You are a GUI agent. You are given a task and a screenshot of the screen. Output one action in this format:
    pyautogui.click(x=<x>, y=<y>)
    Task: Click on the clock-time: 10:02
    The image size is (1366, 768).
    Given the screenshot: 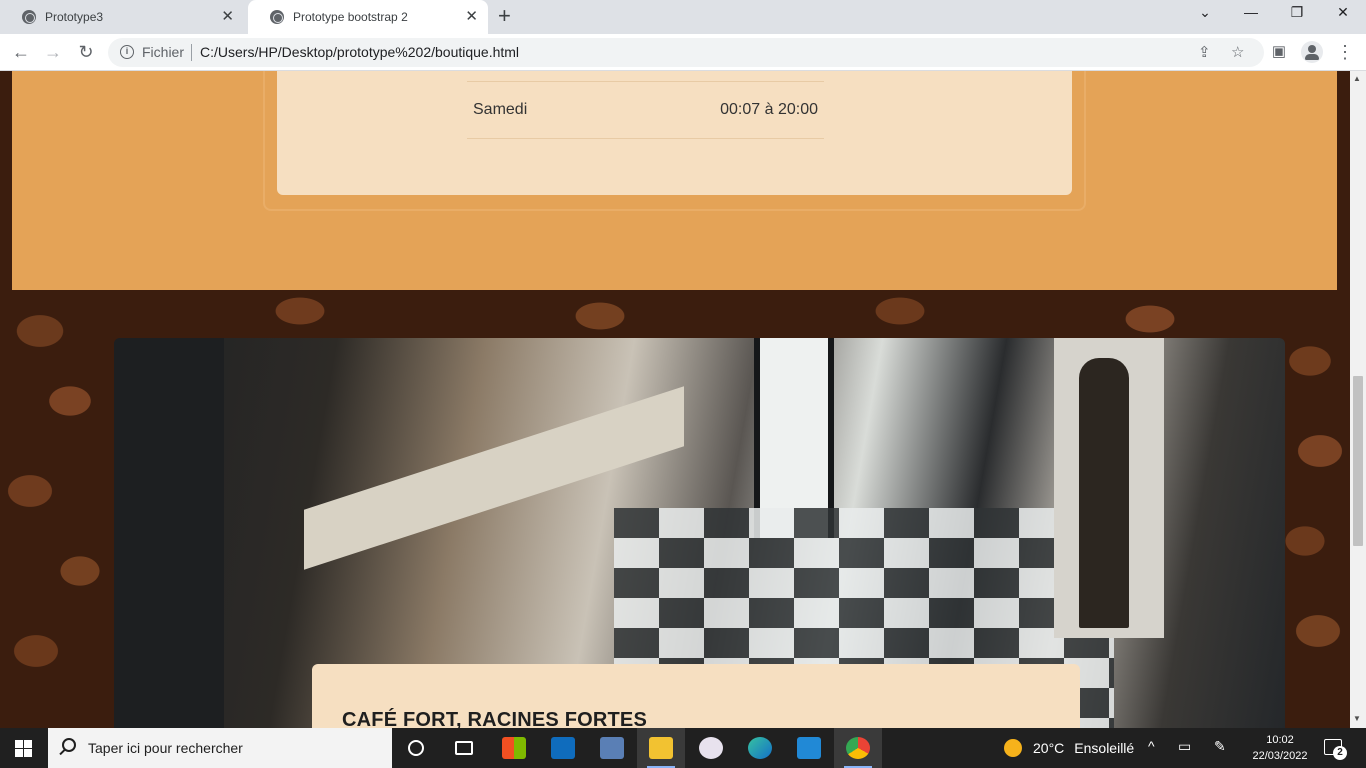 What is the action you would take?
    pyautogui.click(x=1280, y=740)
    